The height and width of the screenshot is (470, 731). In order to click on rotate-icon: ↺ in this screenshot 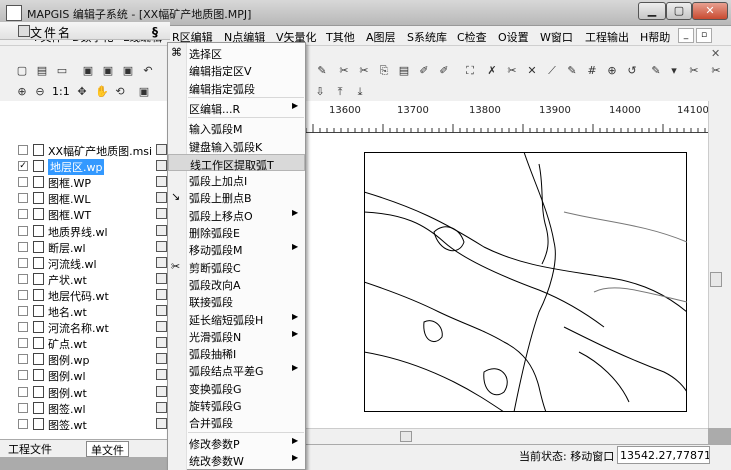, I will do `click(632, 71)`.